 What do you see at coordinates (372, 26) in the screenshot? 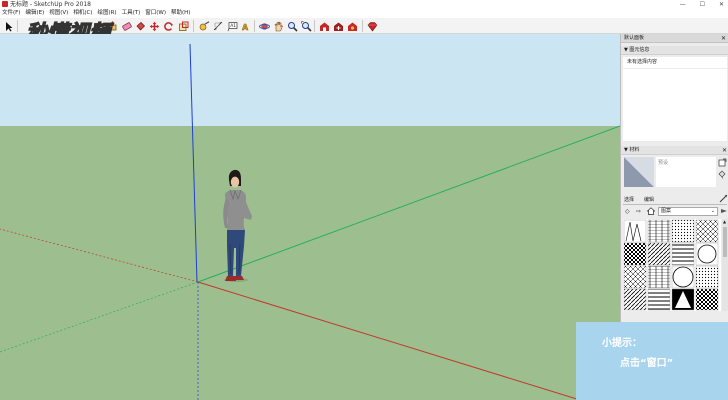
I see `ruby-console-icon` at bounding box center [372, 26].